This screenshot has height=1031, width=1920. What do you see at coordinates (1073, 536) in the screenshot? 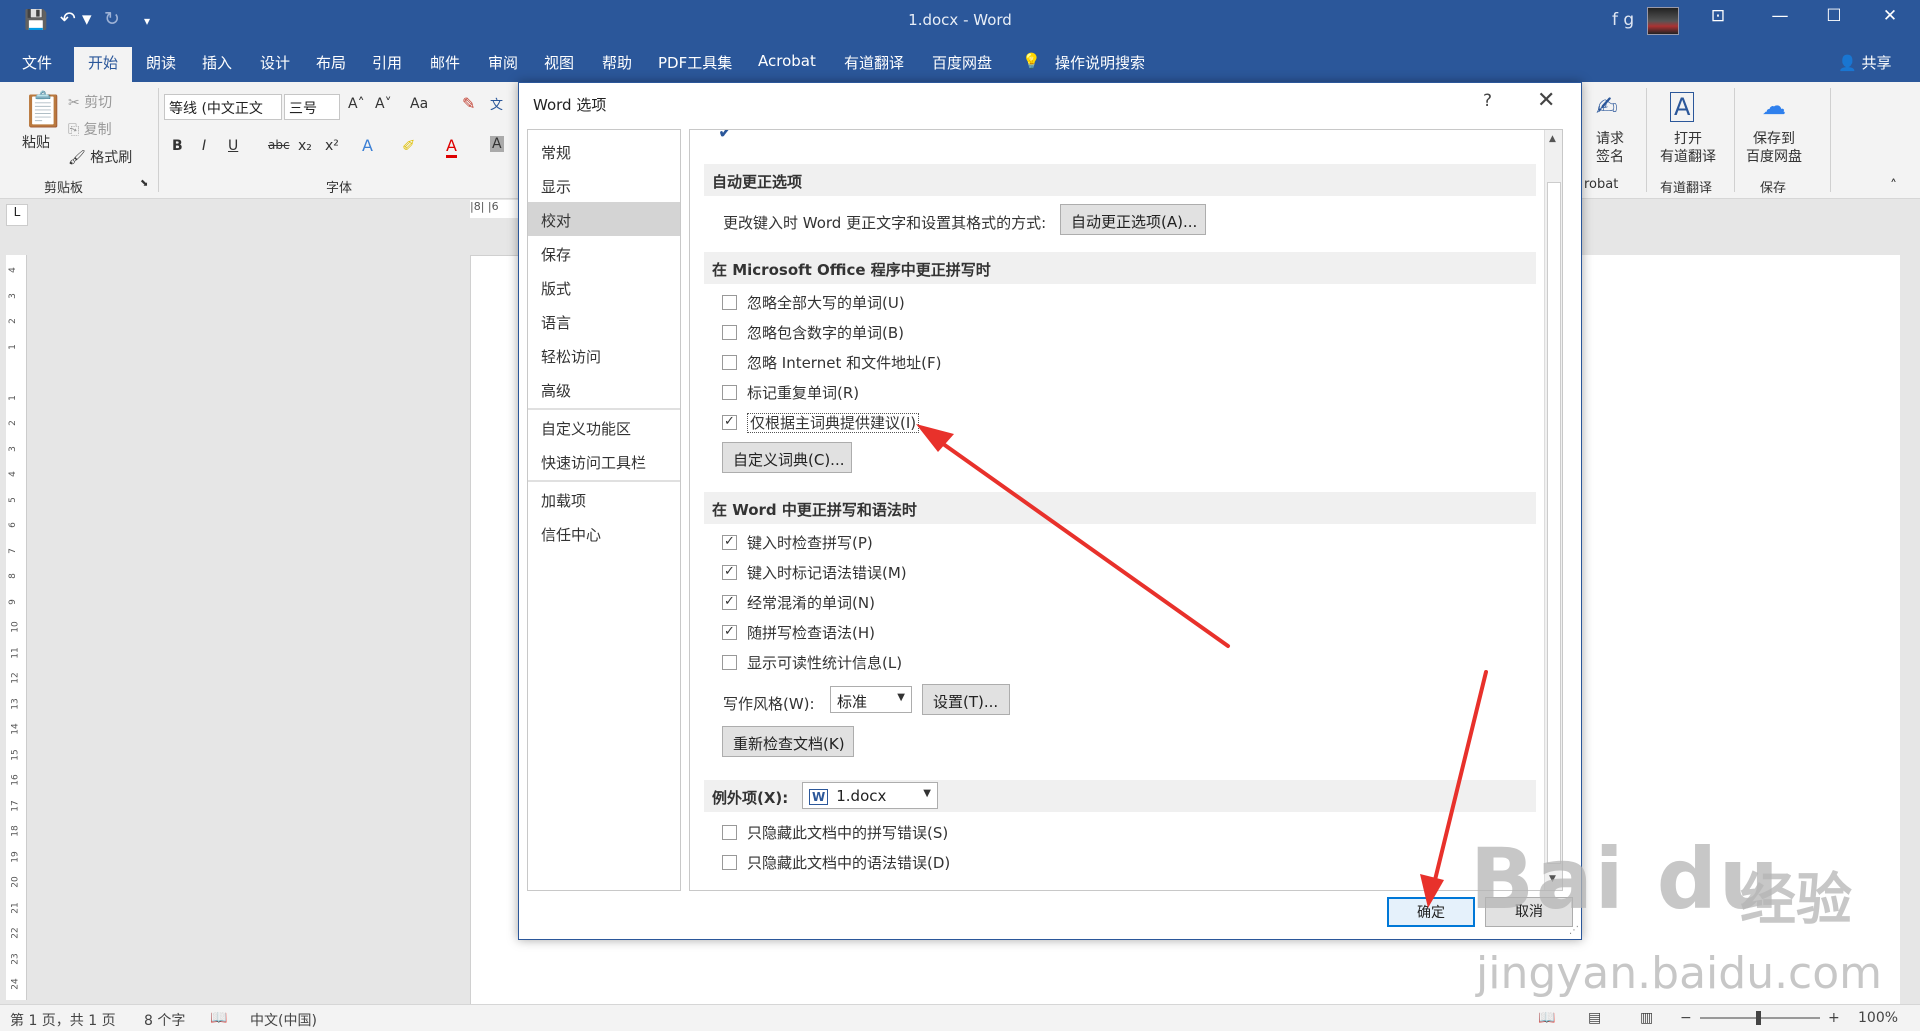
I see `arrow-to-dictionary-option` at bounding box center [1073, 536].